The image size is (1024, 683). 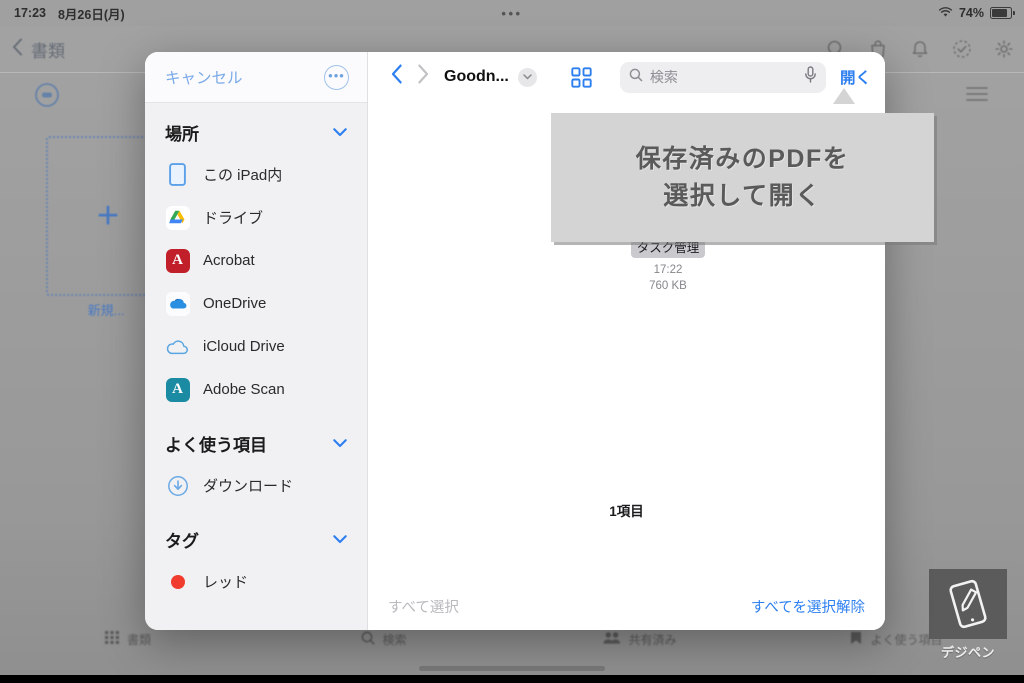 What do you see at coordinates (423, 77) in the screenshot?
I see `forward-button` at bounding box center [423, 77].